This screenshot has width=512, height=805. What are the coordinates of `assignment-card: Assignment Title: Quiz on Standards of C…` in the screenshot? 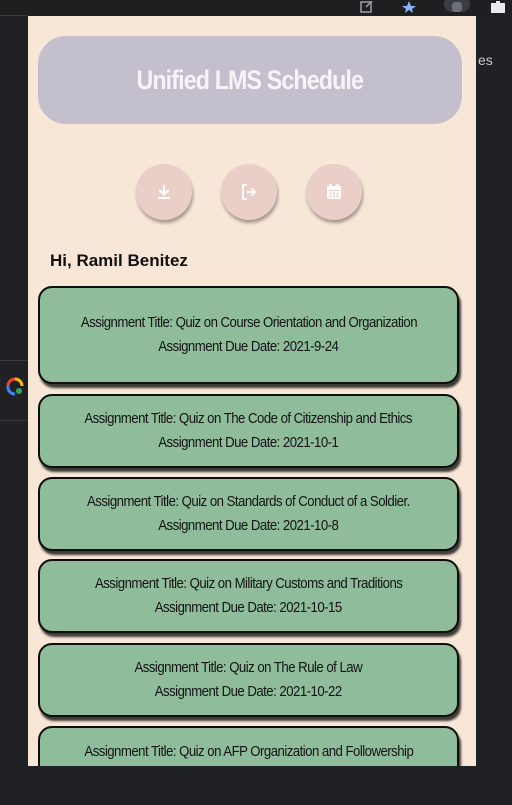 It's located at (248, 514).